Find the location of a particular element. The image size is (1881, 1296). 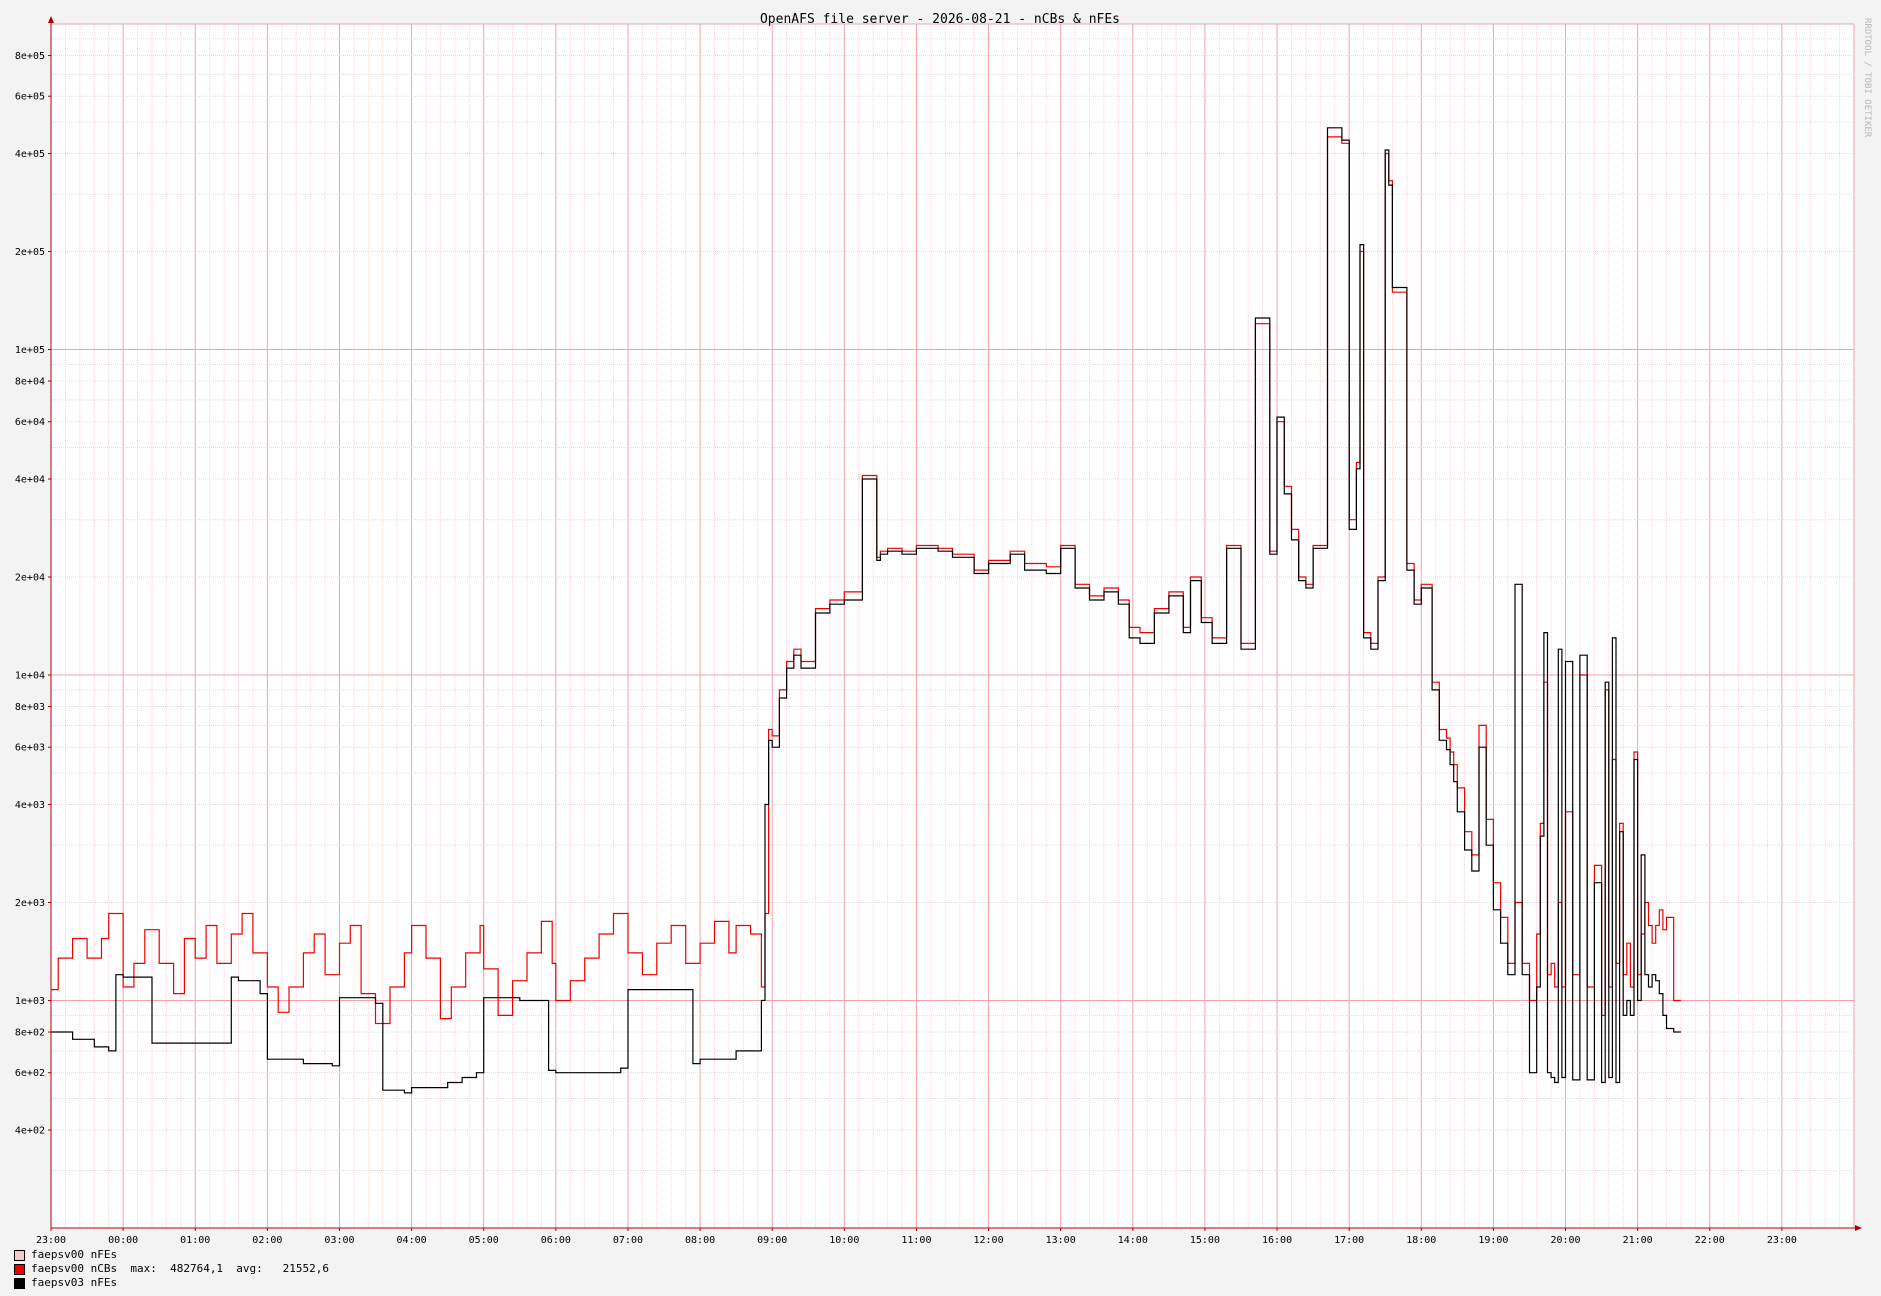

y-tick-label: 2e+05 is located at coordinates (30, 252).